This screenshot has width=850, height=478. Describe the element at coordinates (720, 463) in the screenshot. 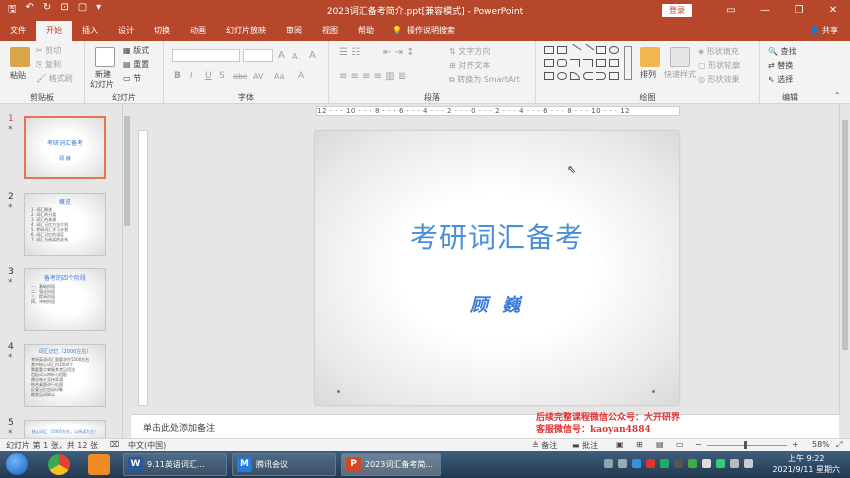

I see `tray-shield-icon` at that location.